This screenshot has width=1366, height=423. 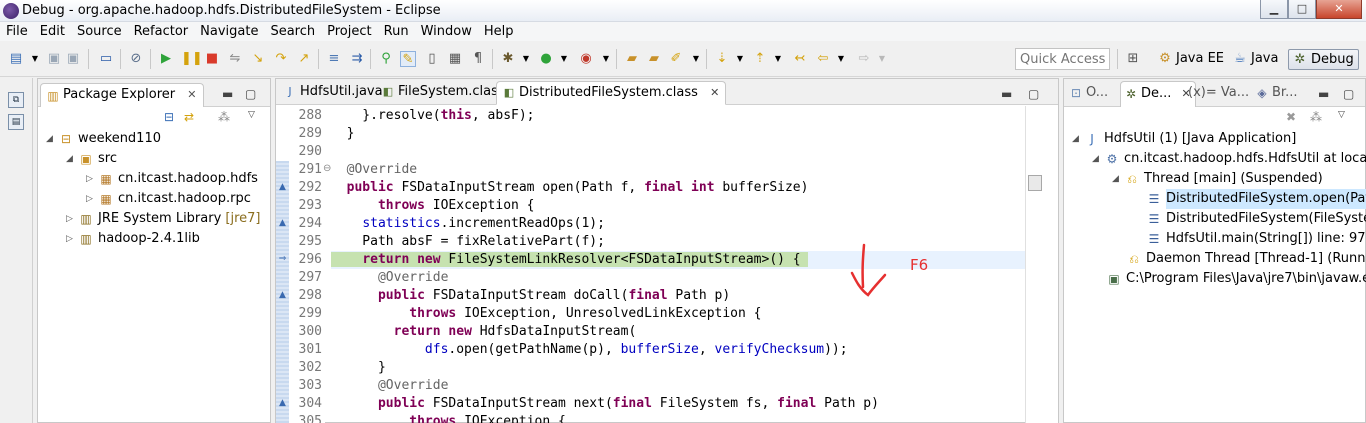 I want to click on focus-icon: ⁂, so click(x=1316, y=117).